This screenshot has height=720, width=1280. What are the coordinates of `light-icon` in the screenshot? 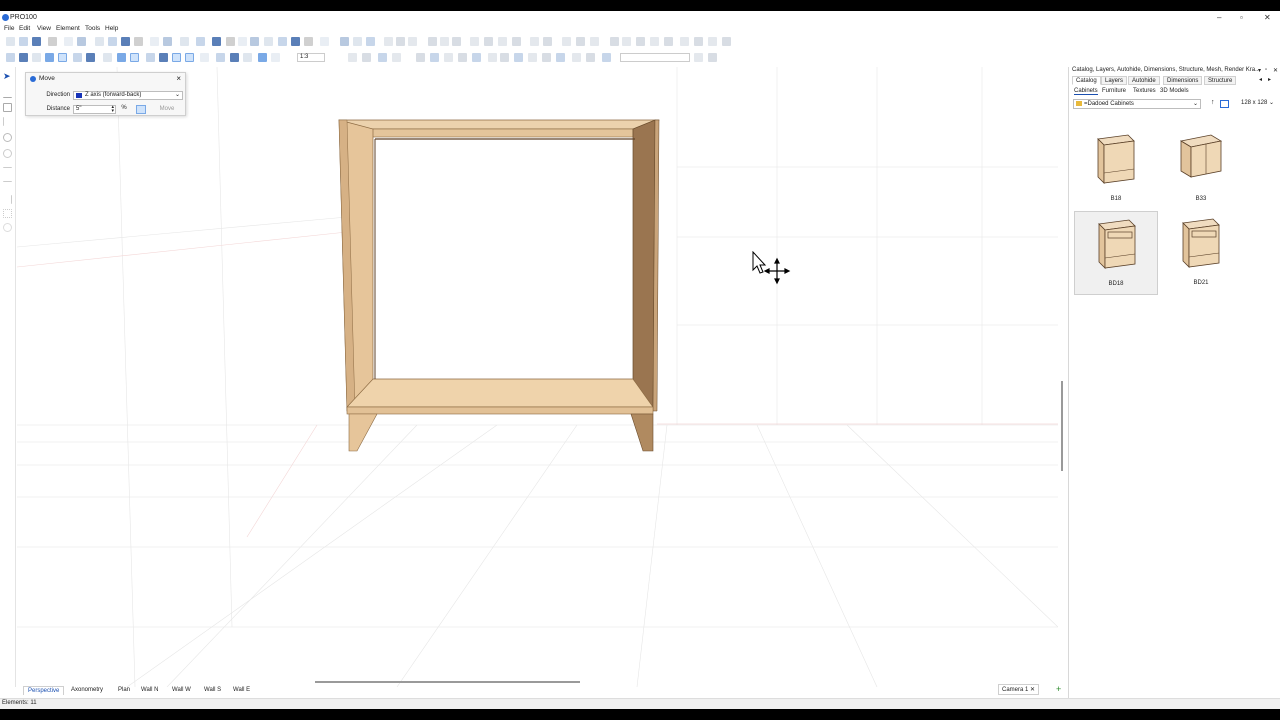 It's located at (295, 41).